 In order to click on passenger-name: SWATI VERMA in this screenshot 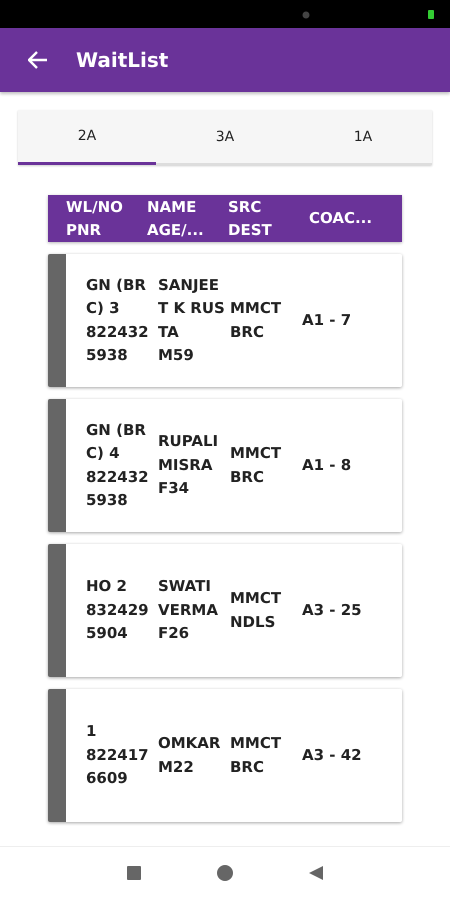, I will do `click(188, 598)`.